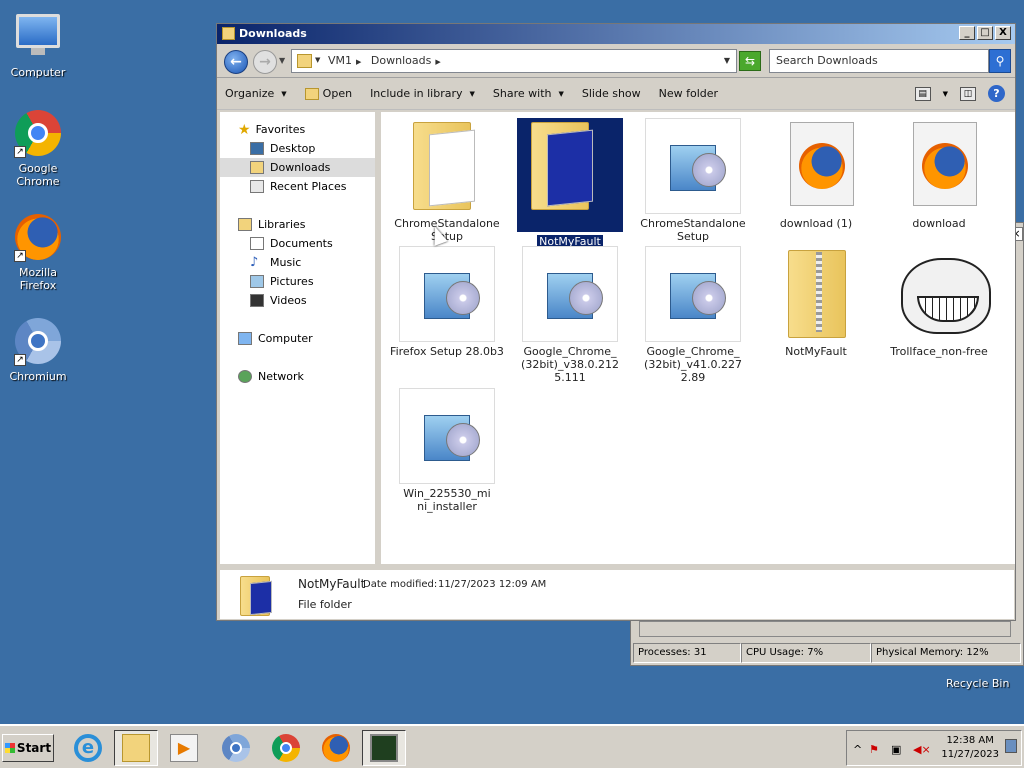  Describe the element at coordinates (996, 93) in the screenshot. I see `help-icon: ?` at that location.